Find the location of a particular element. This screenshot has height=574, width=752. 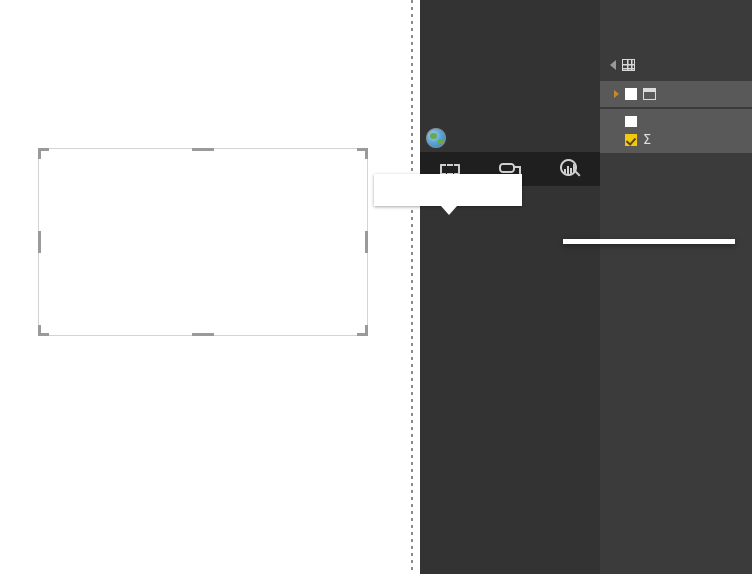

arcgis-maps-icon is located at coordinates (436, 138).